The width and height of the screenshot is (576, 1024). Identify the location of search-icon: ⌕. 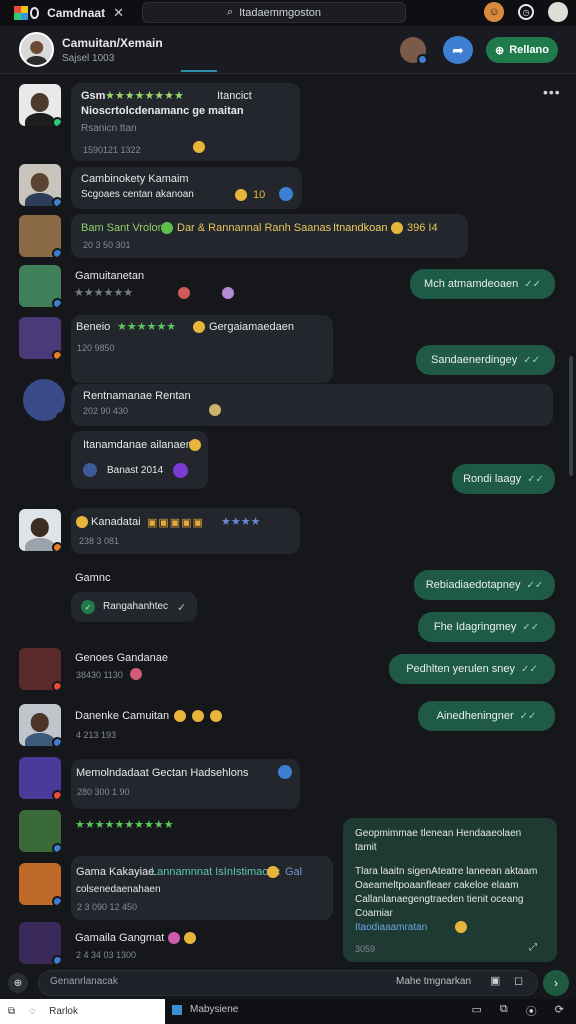
(230, 12).